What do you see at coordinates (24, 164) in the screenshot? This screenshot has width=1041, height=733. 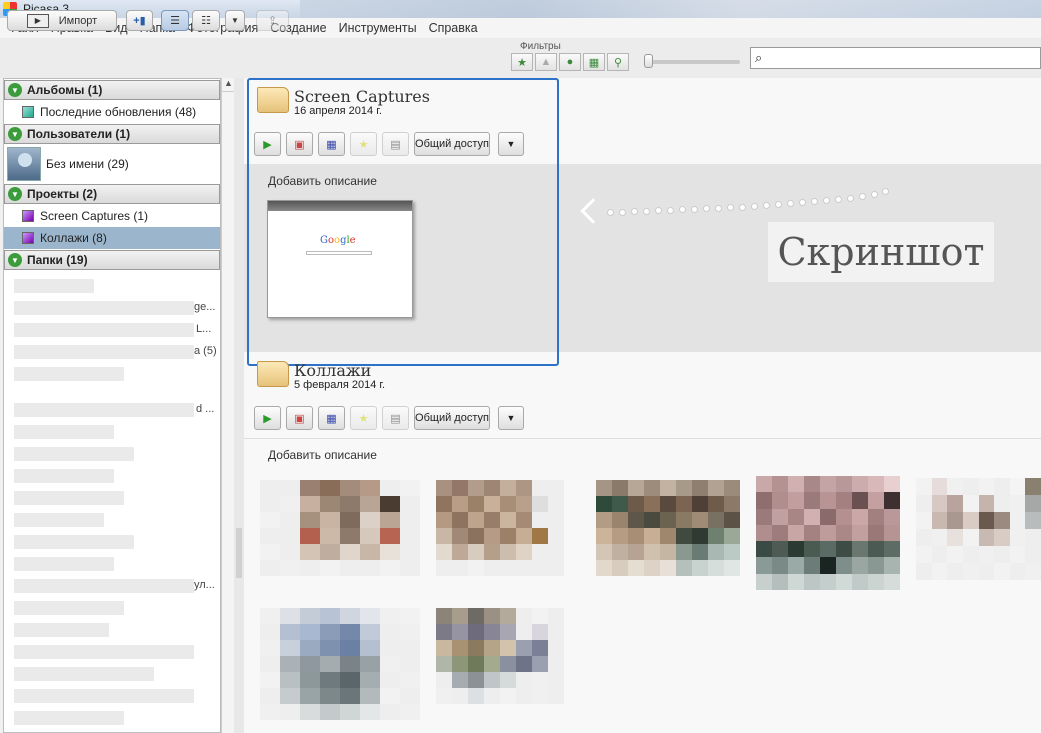 I see `avatar` at bounding box center [24, 164].